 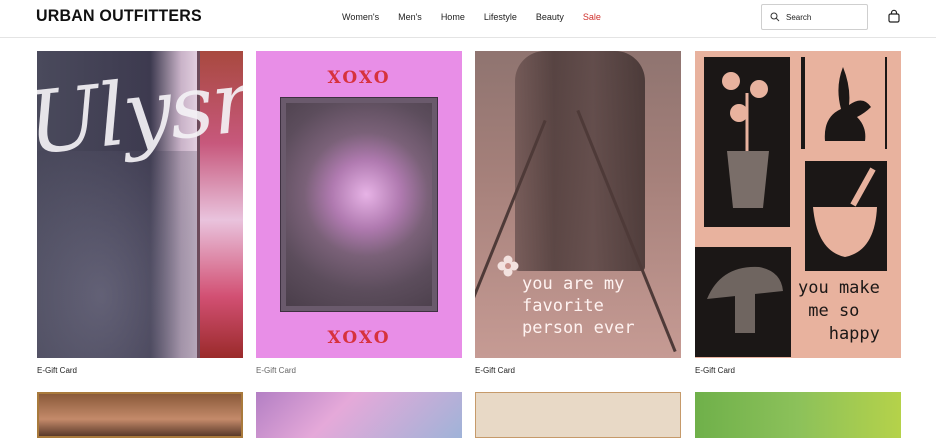 What do you see at coordinates (119, 17) in the screenshot?
I see `brand-logo: URBAN OUTFITTERS` at bounding box center [119, 17].